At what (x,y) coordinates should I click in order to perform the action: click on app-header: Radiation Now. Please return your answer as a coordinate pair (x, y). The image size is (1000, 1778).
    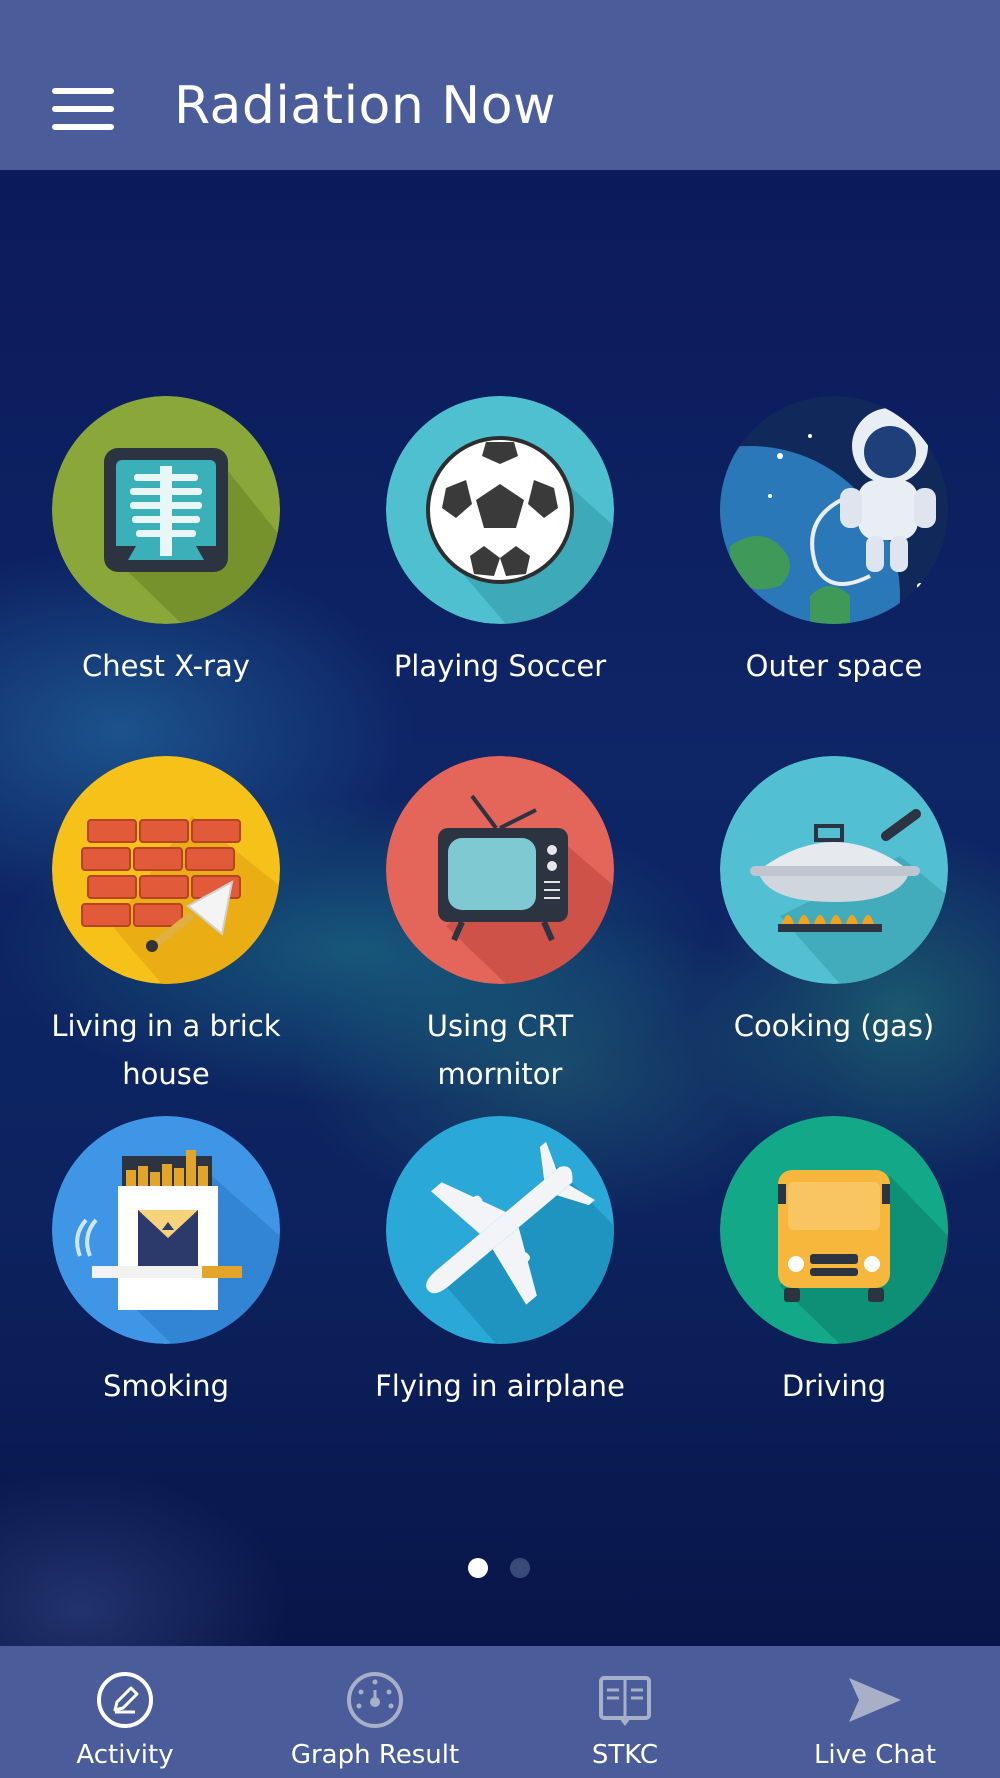
    Looking at the image, I should click on (500, 85).